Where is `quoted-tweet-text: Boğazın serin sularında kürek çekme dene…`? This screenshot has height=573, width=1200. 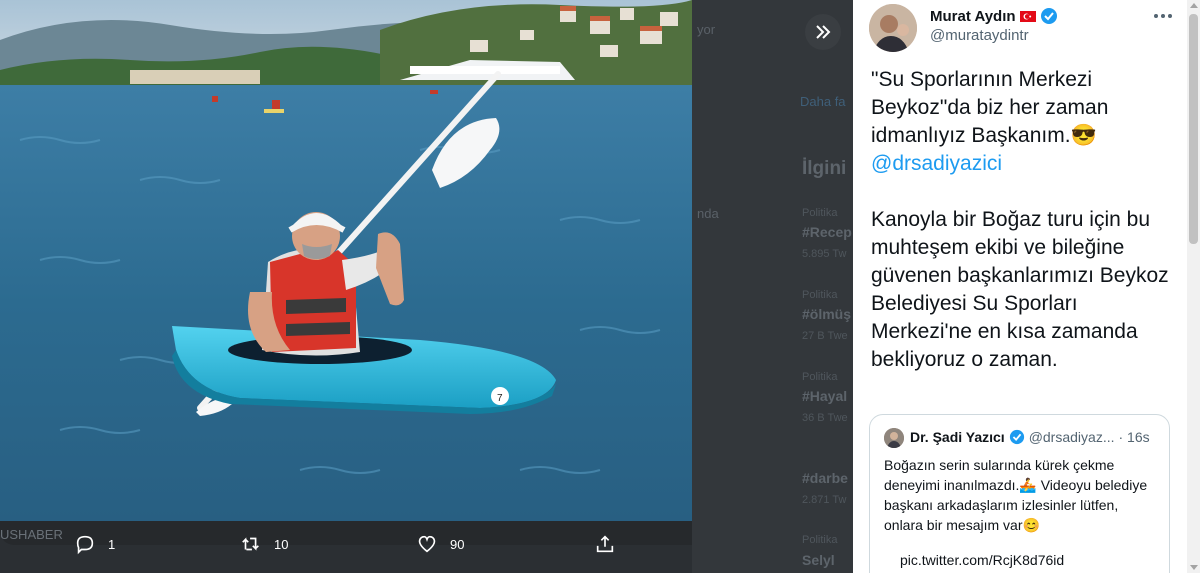 quoted-tweet-text: Boğazın serin sularında kürek çekme dene… is located at coordinates (1017, 495).